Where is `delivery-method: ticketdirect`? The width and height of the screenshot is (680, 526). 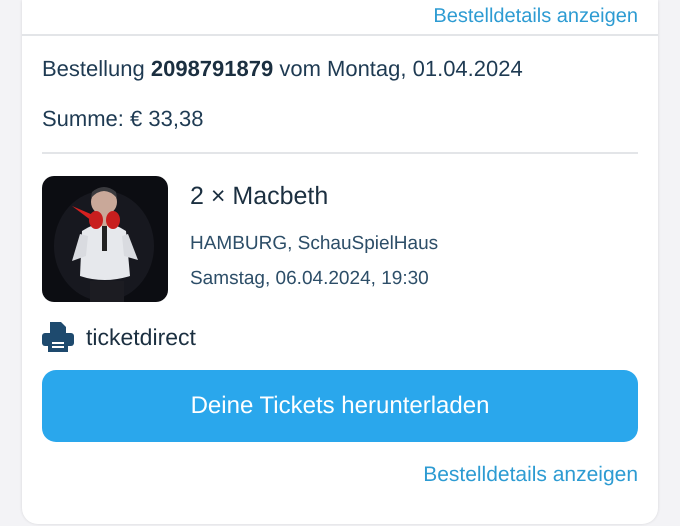
delivery-method: ticketdirect is located at coordinates (141, 337).